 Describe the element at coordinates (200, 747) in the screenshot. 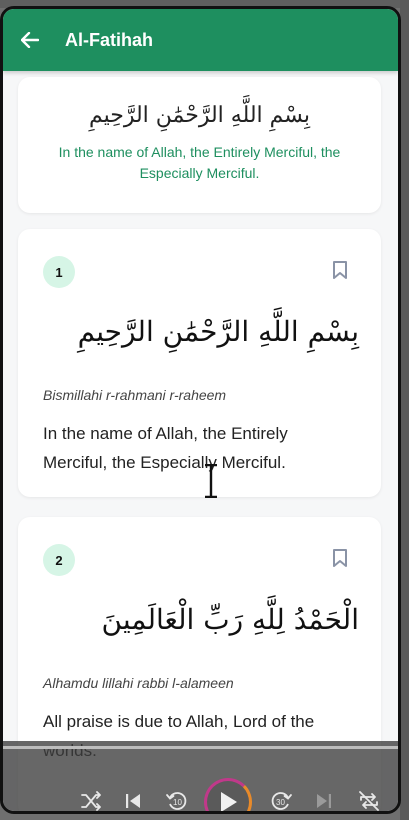

I see `playback-progress` at that location.